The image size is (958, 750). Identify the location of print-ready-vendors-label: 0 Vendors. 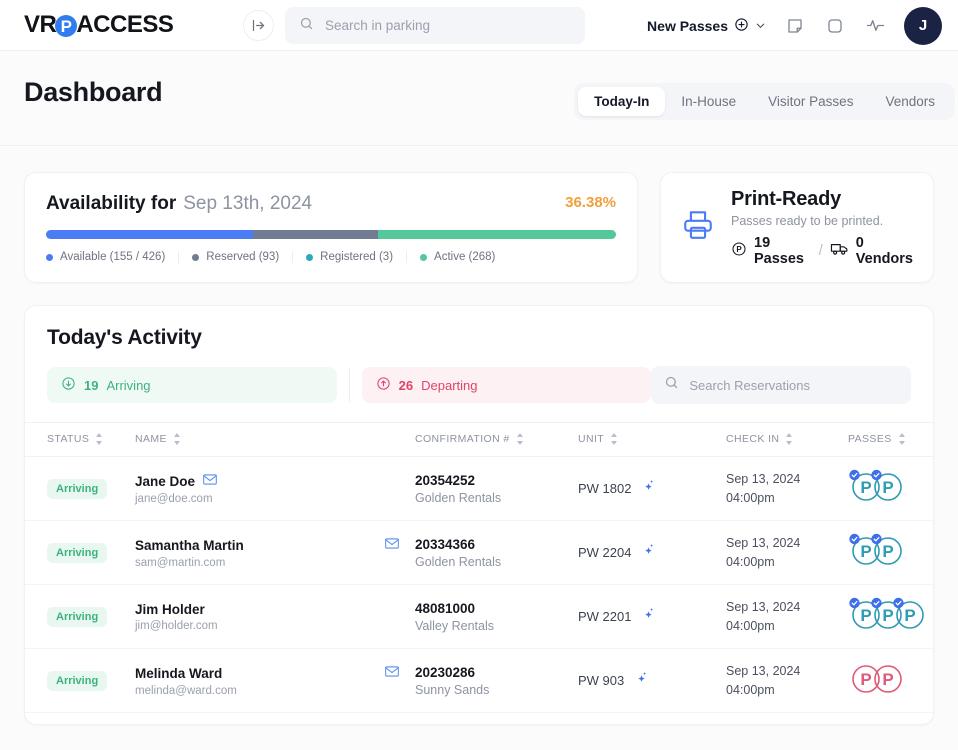
(884, 251).